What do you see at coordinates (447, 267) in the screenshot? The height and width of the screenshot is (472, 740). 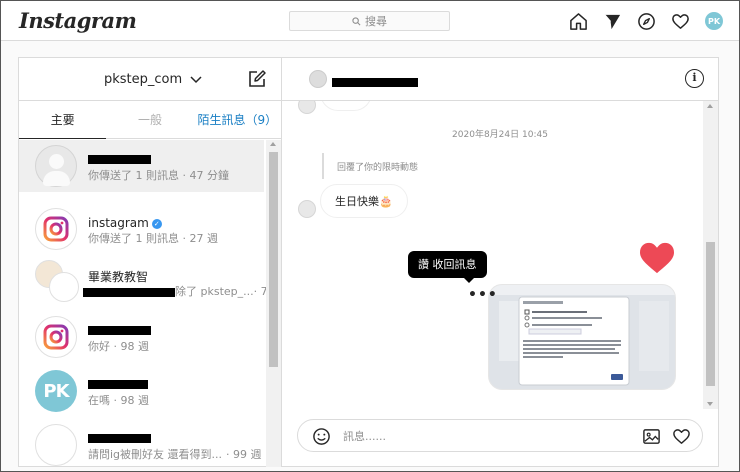 I see `message-options-tooltip: 讚 收回訊息` at bounding box center [447, 267].